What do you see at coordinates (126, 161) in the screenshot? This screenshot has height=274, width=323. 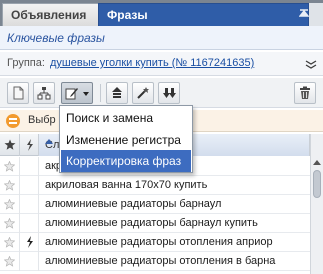 I see `menu-item-phrase-correction: Корректировка фраз` at bounding box center [126, 161].